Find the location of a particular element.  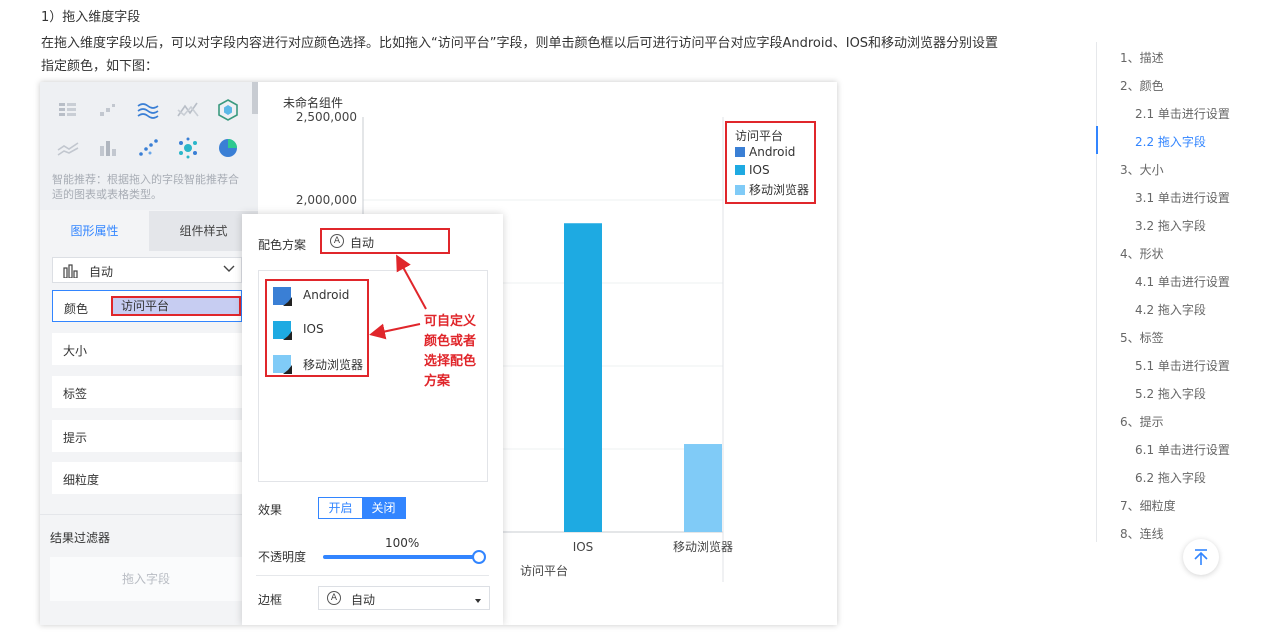

y-tick-label: 2,500,000 is located at coordinates (326, 117).